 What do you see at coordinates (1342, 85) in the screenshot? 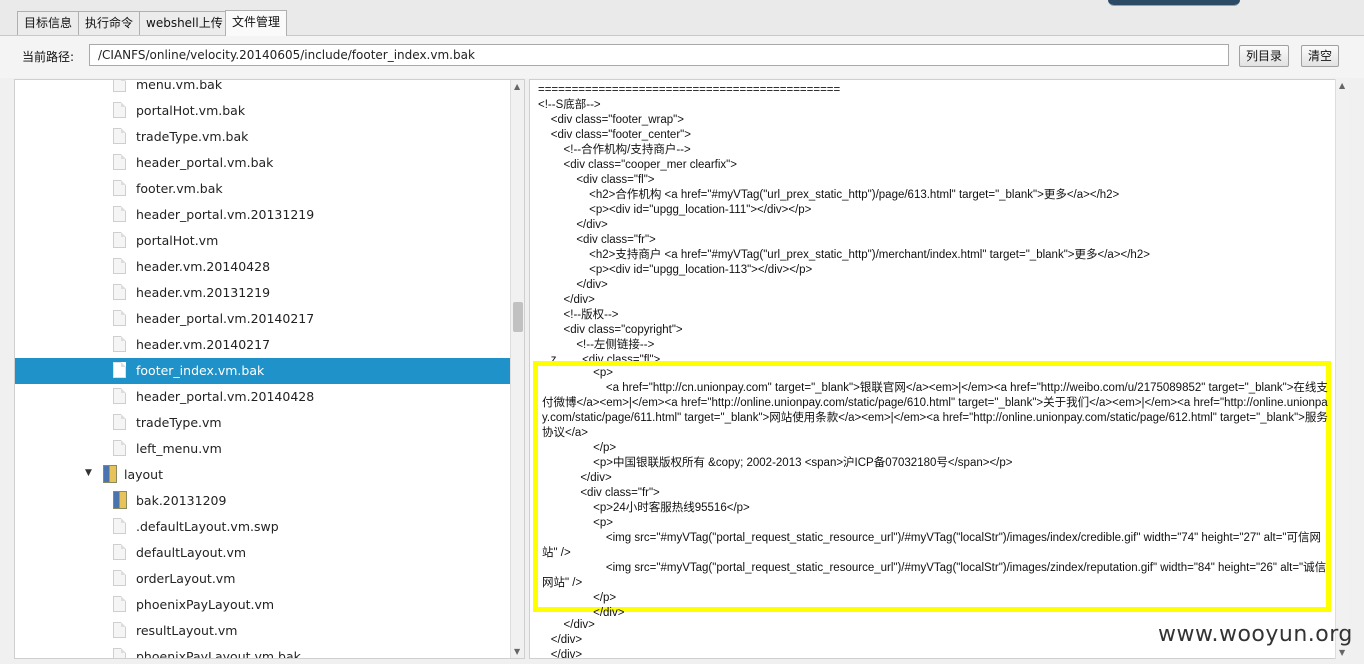
I see `content-scroll-up-arrow: ▲` at bounding box center [1342, 85].